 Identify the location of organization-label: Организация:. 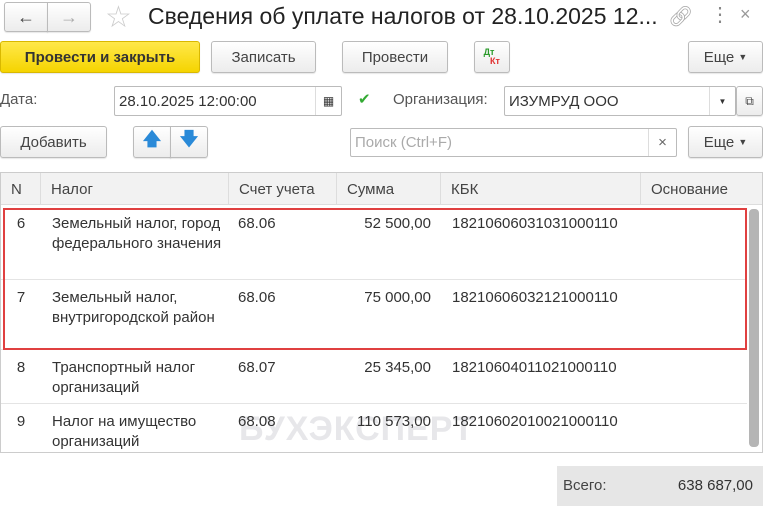
(440, 99).